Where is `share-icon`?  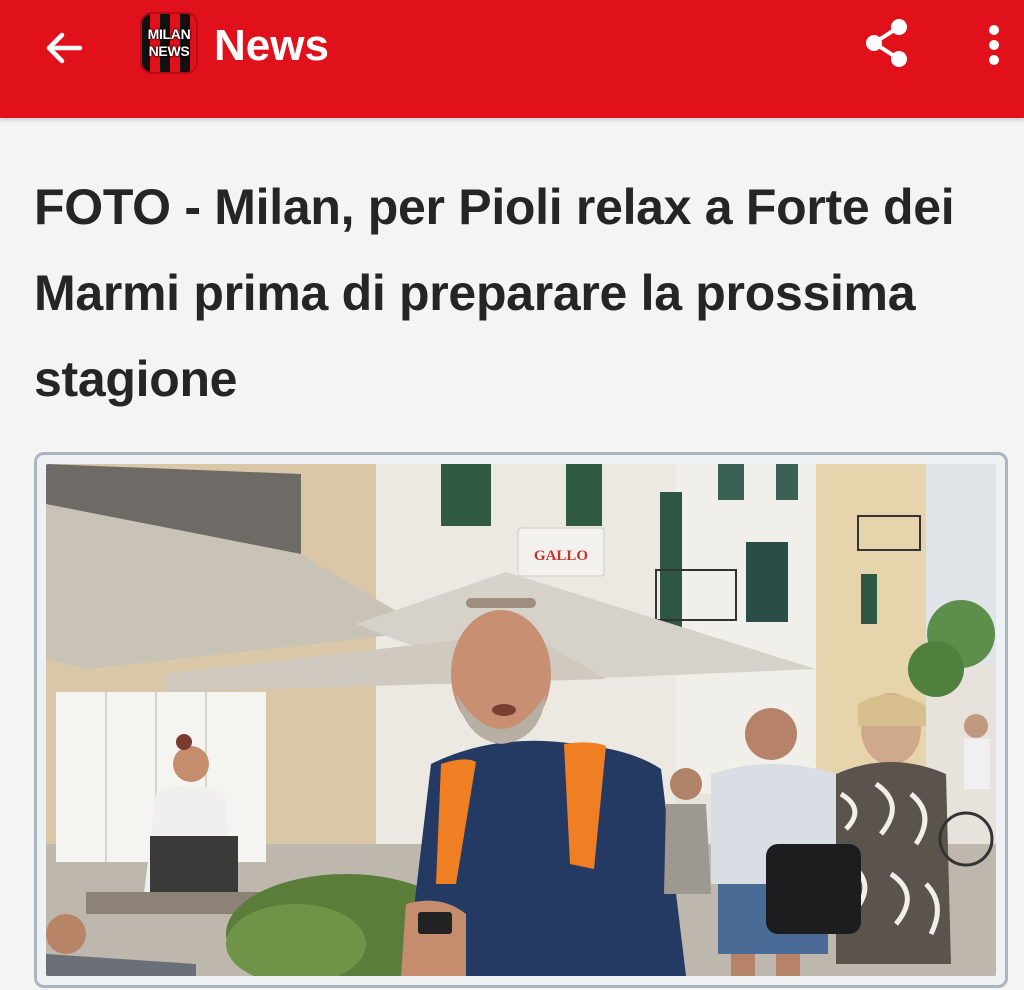
share-icon is located at coordinates (886, 43).